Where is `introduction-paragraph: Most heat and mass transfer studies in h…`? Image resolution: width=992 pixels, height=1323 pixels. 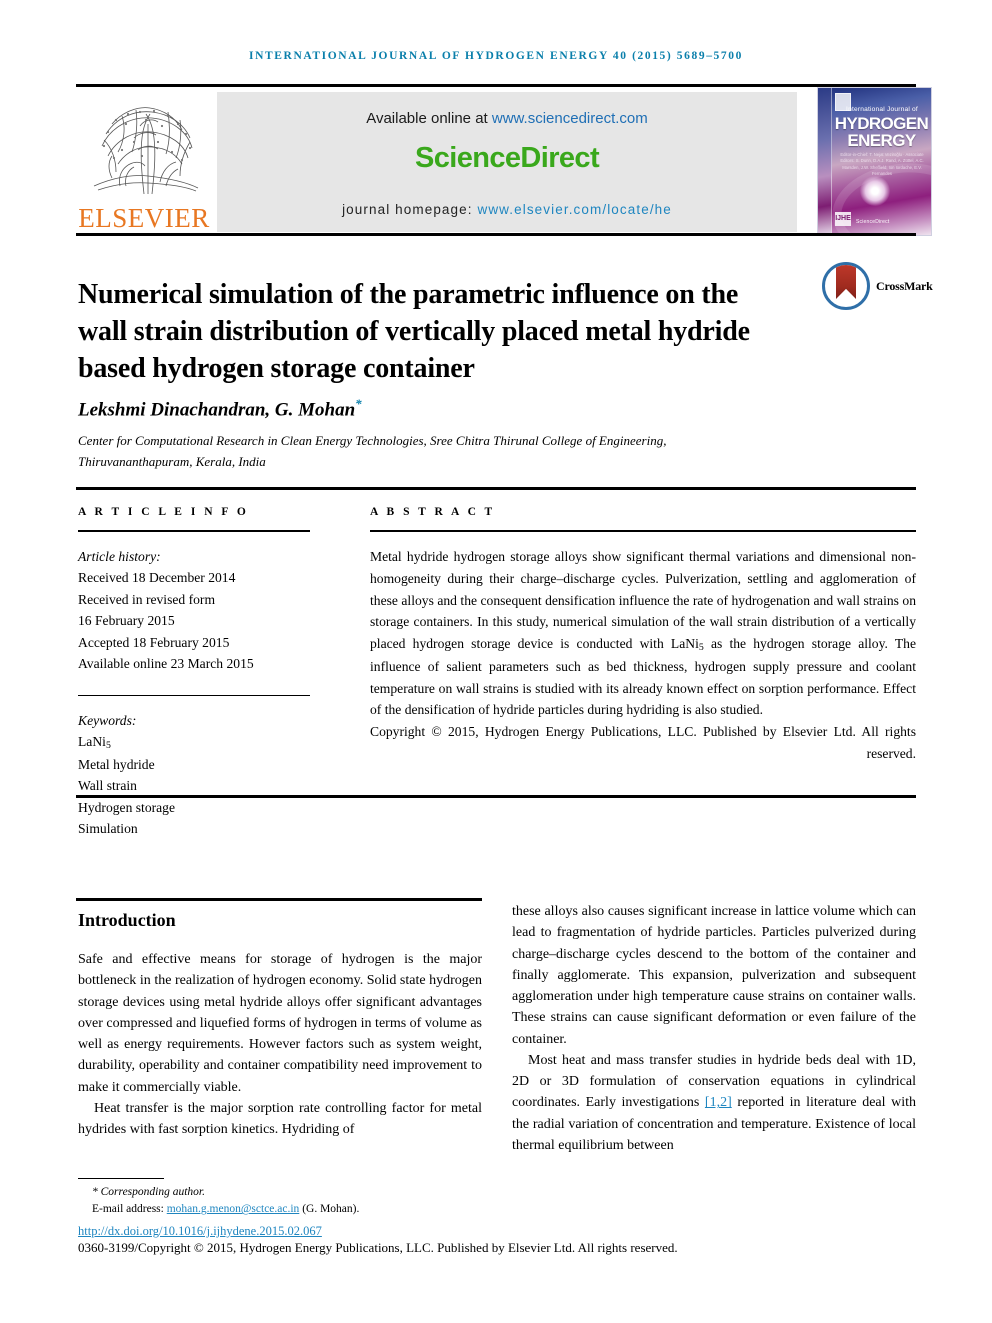
introduction-paragraph: Most heat and mass transfer studies in h… is located at coordinates (714, 1103).